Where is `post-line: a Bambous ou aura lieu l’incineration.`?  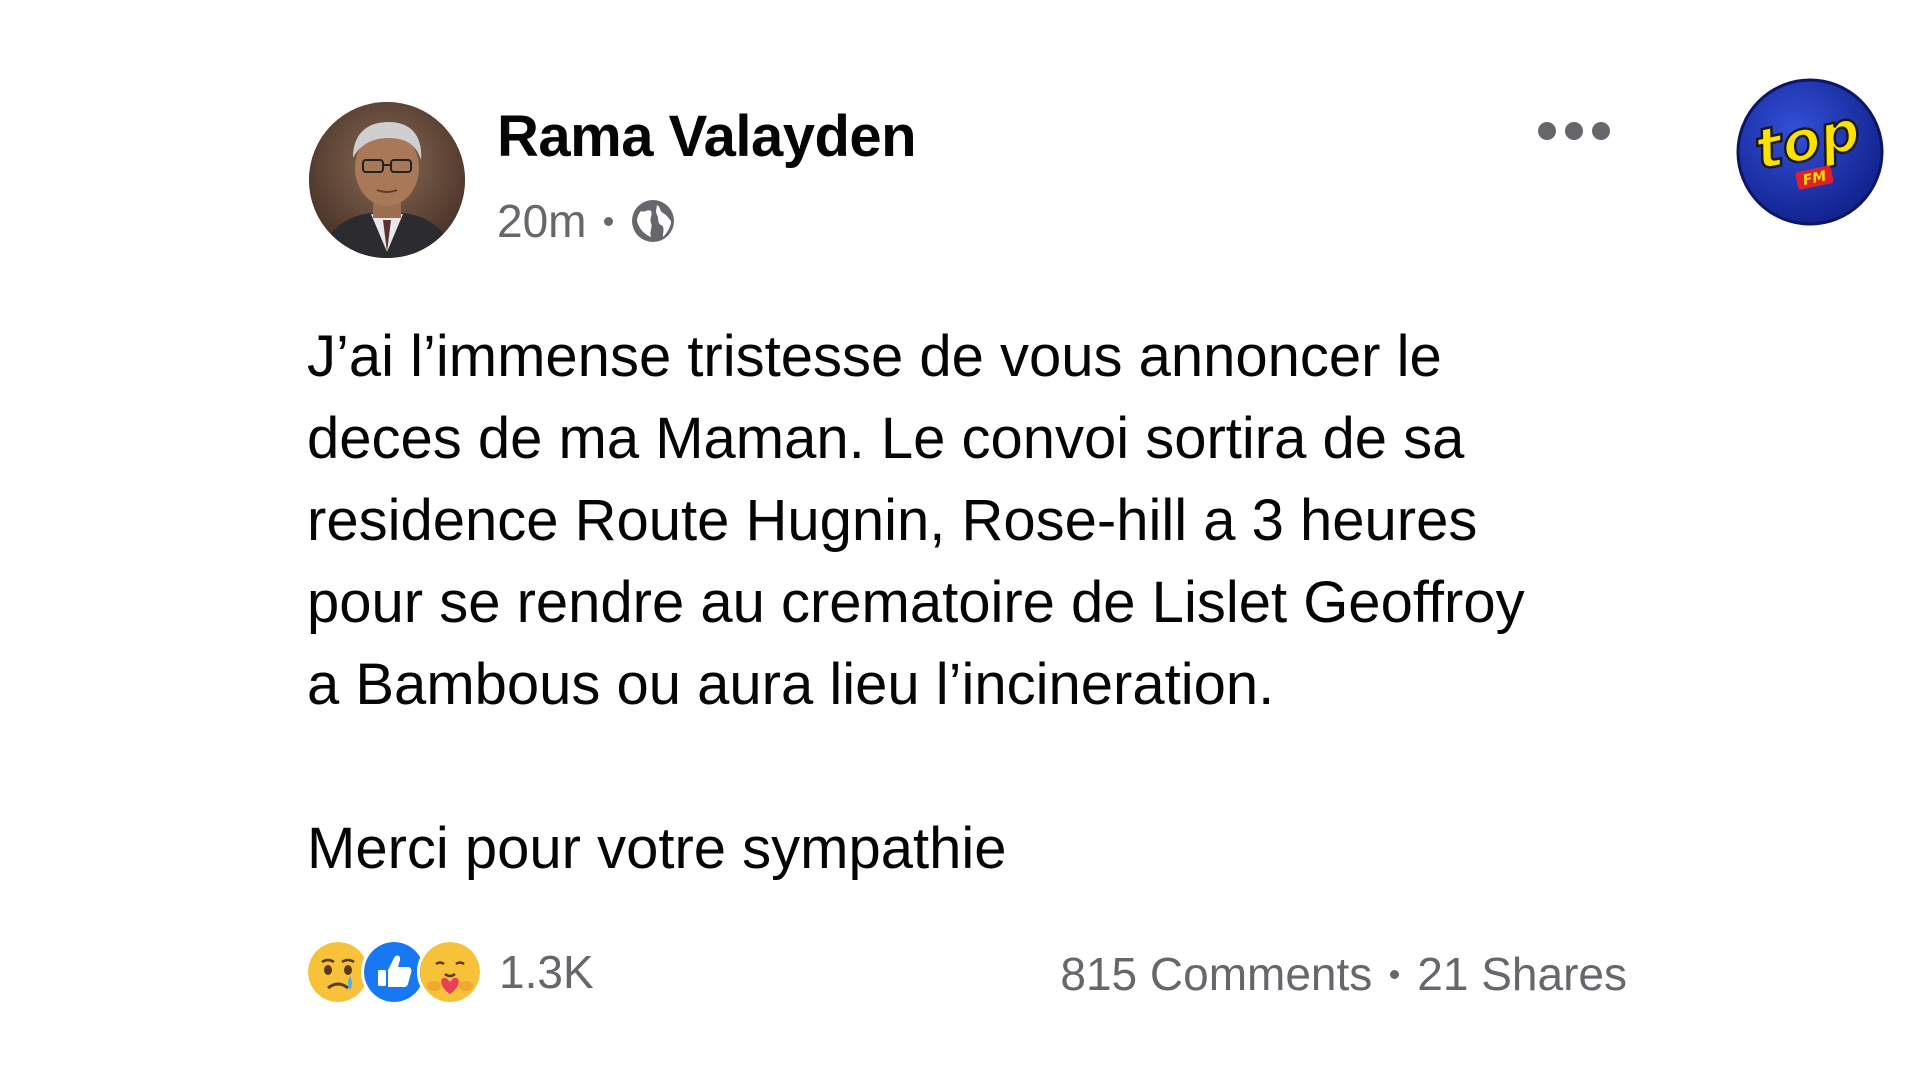
post-line: a Bambous ou aura lieu l’incineration. is located at coordinates (791, 684).